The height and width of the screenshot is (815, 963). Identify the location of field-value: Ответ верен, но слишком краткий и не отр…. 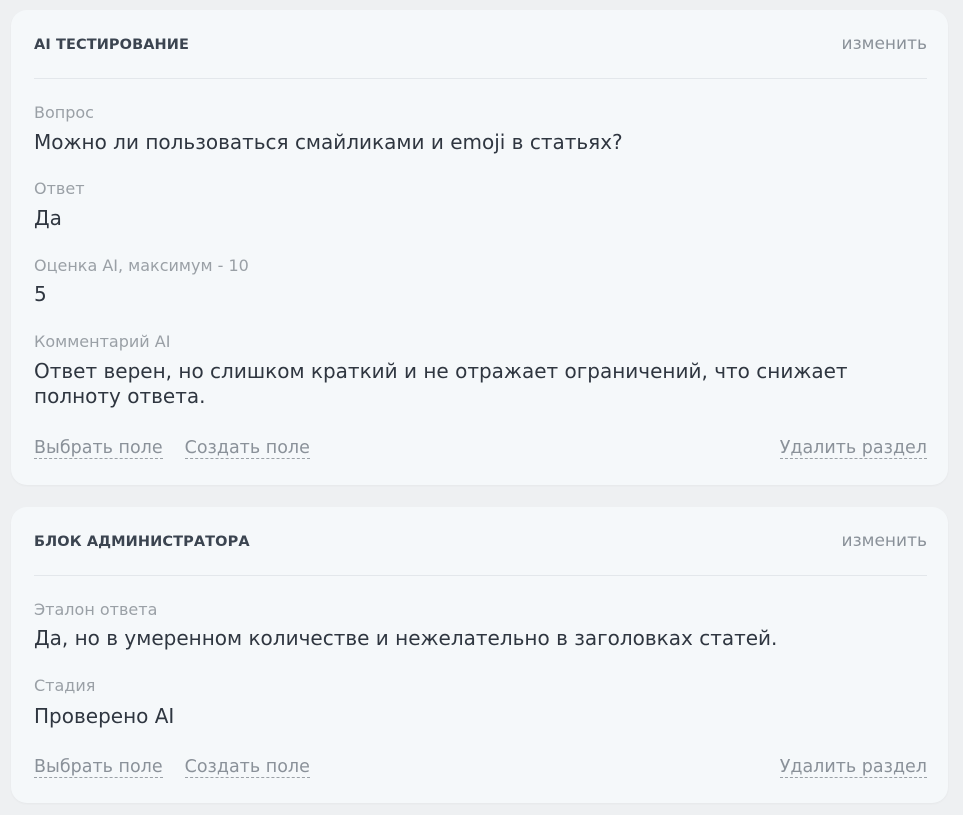
(441, 383).